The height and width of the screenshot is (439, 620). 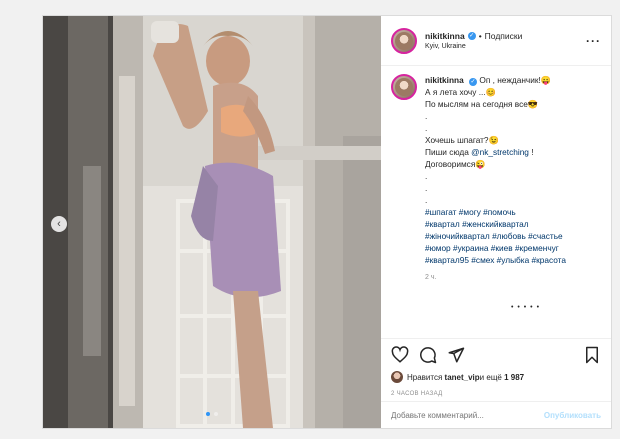 I want to click on comment-form: Опубликовать, so click(x=496, y=414).